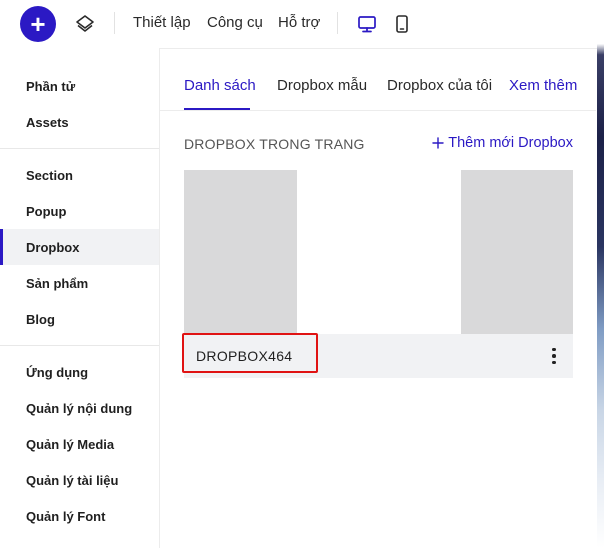 This screenshot has width=604, height=548. I want to click on background-edge, so click(600, 274).